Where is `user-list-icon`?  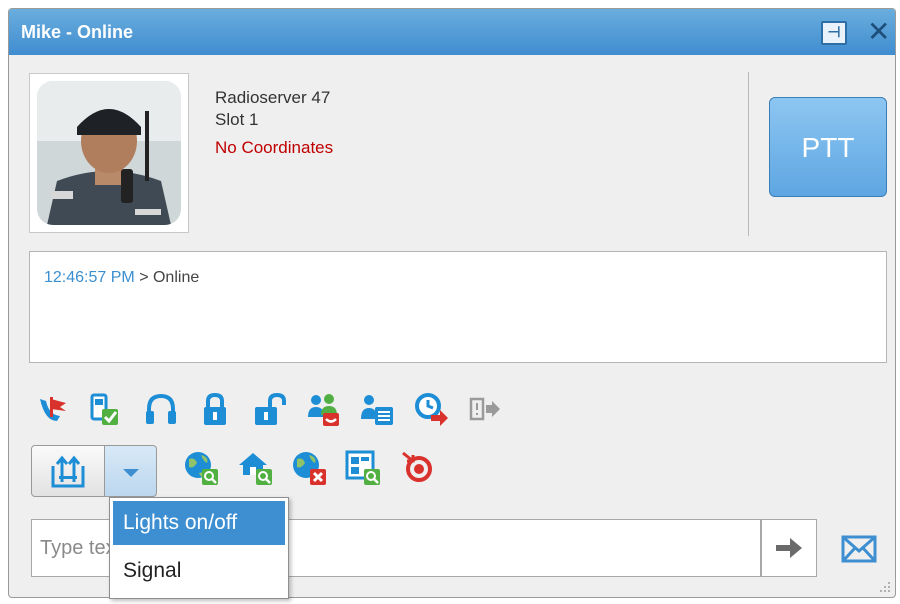 user-list-icon is located at coordinates (377, 409).